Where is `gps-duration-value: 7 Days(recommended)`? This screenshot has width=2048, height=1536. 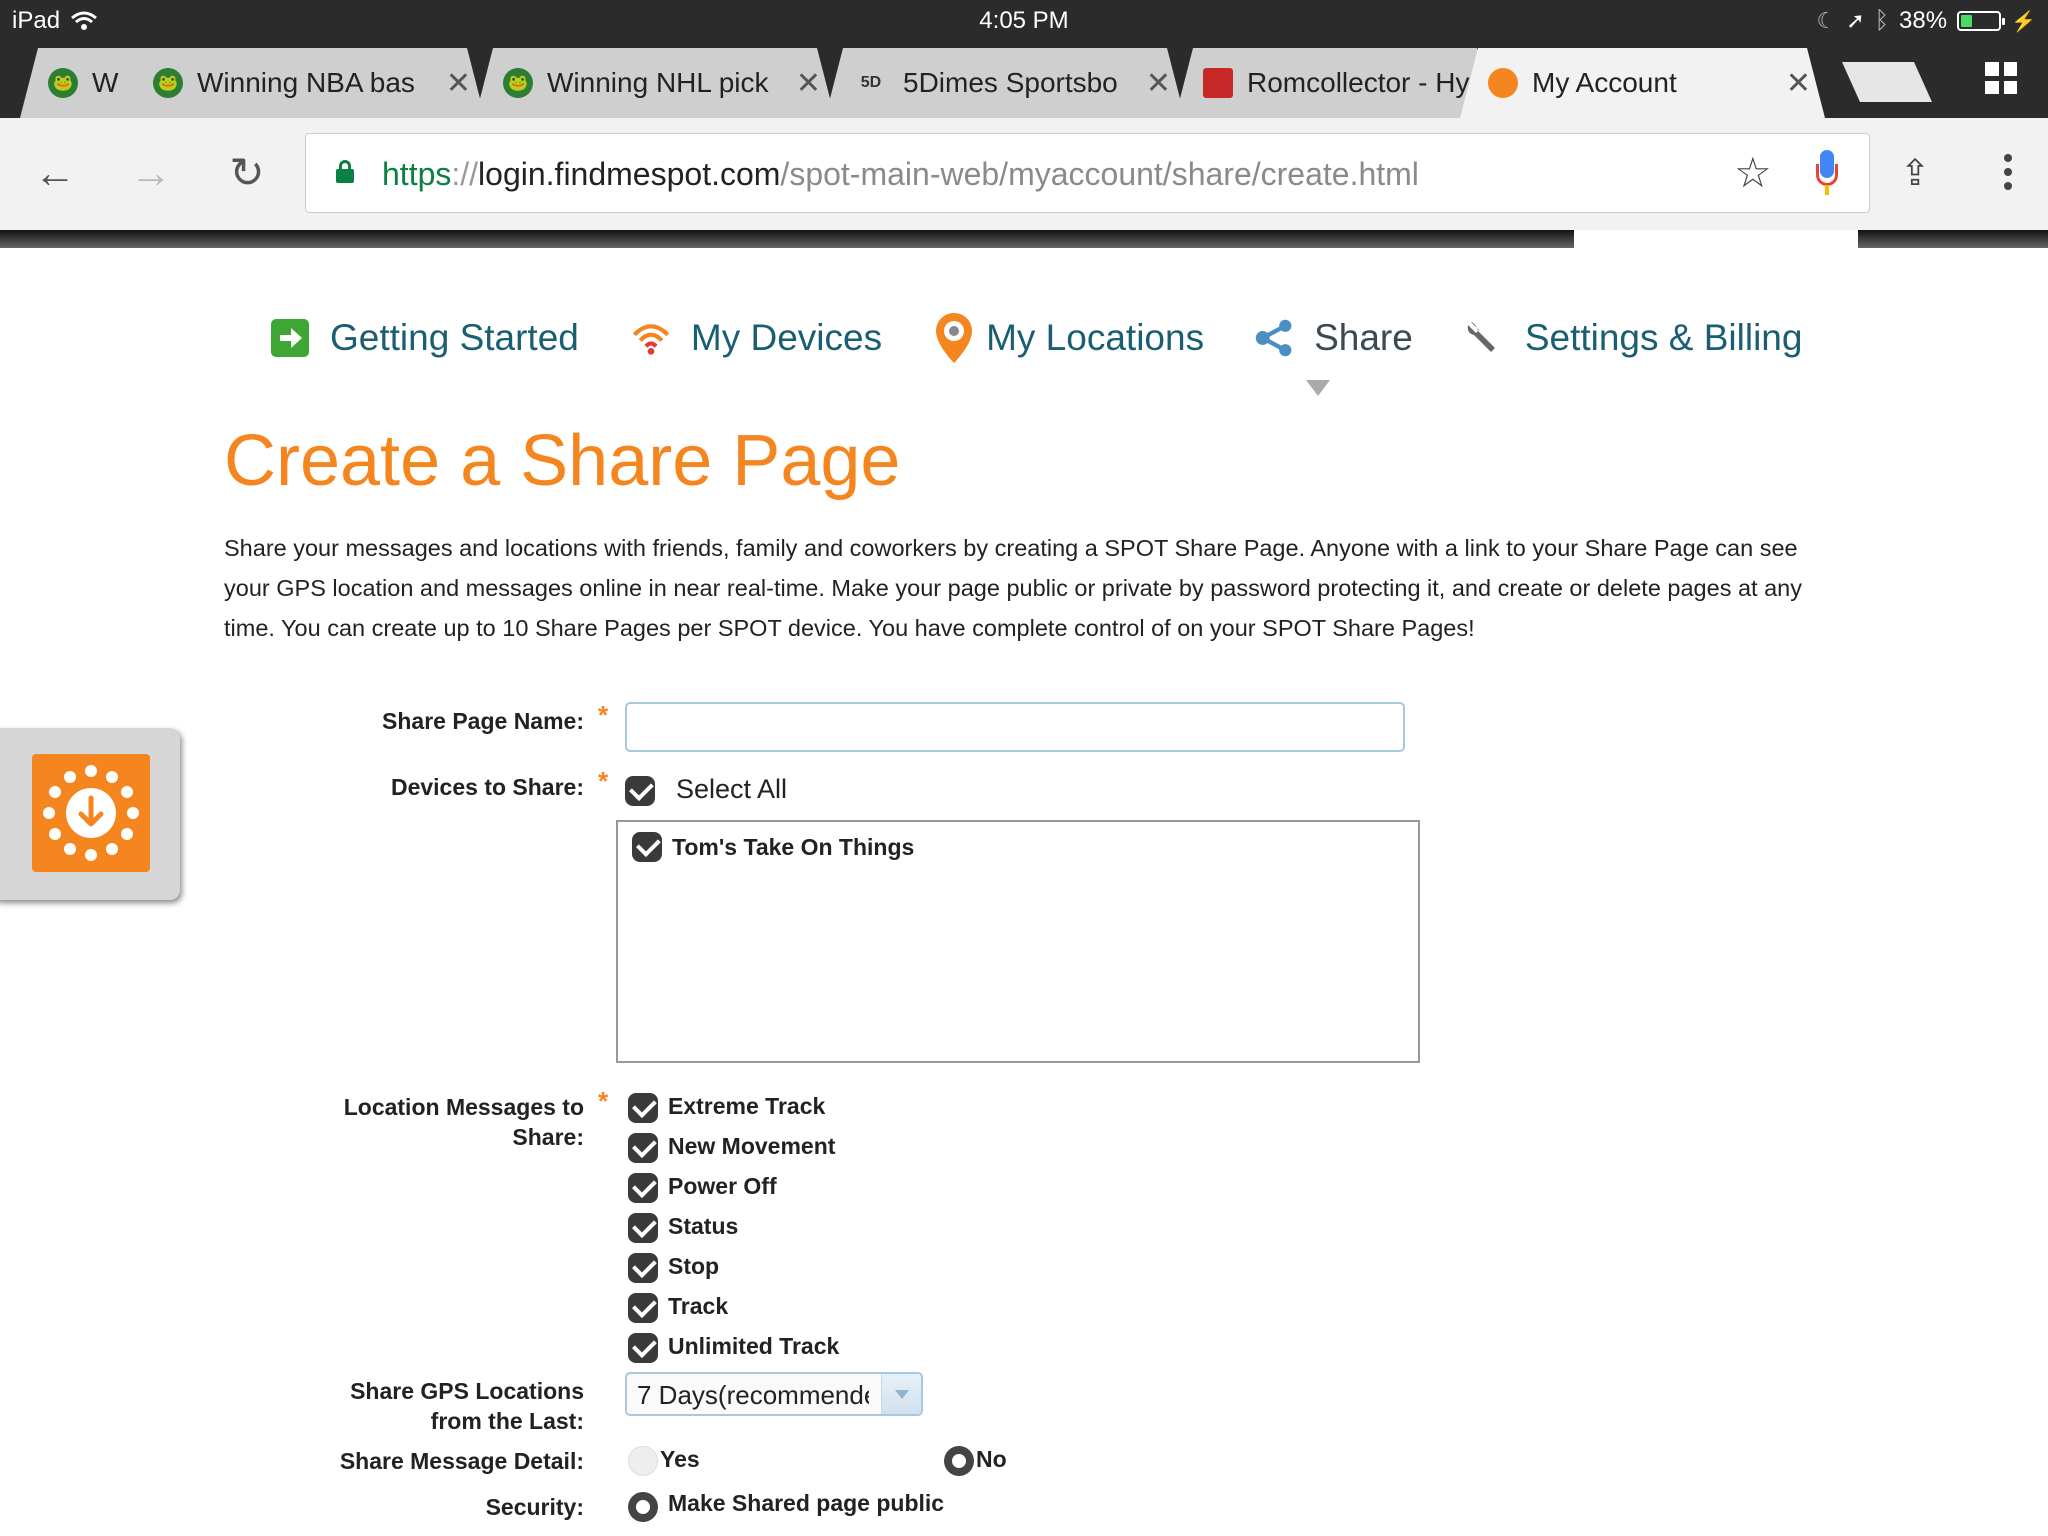
gps-duration-value: 7 Days(recommended) is located at coordinates (753, 1395).